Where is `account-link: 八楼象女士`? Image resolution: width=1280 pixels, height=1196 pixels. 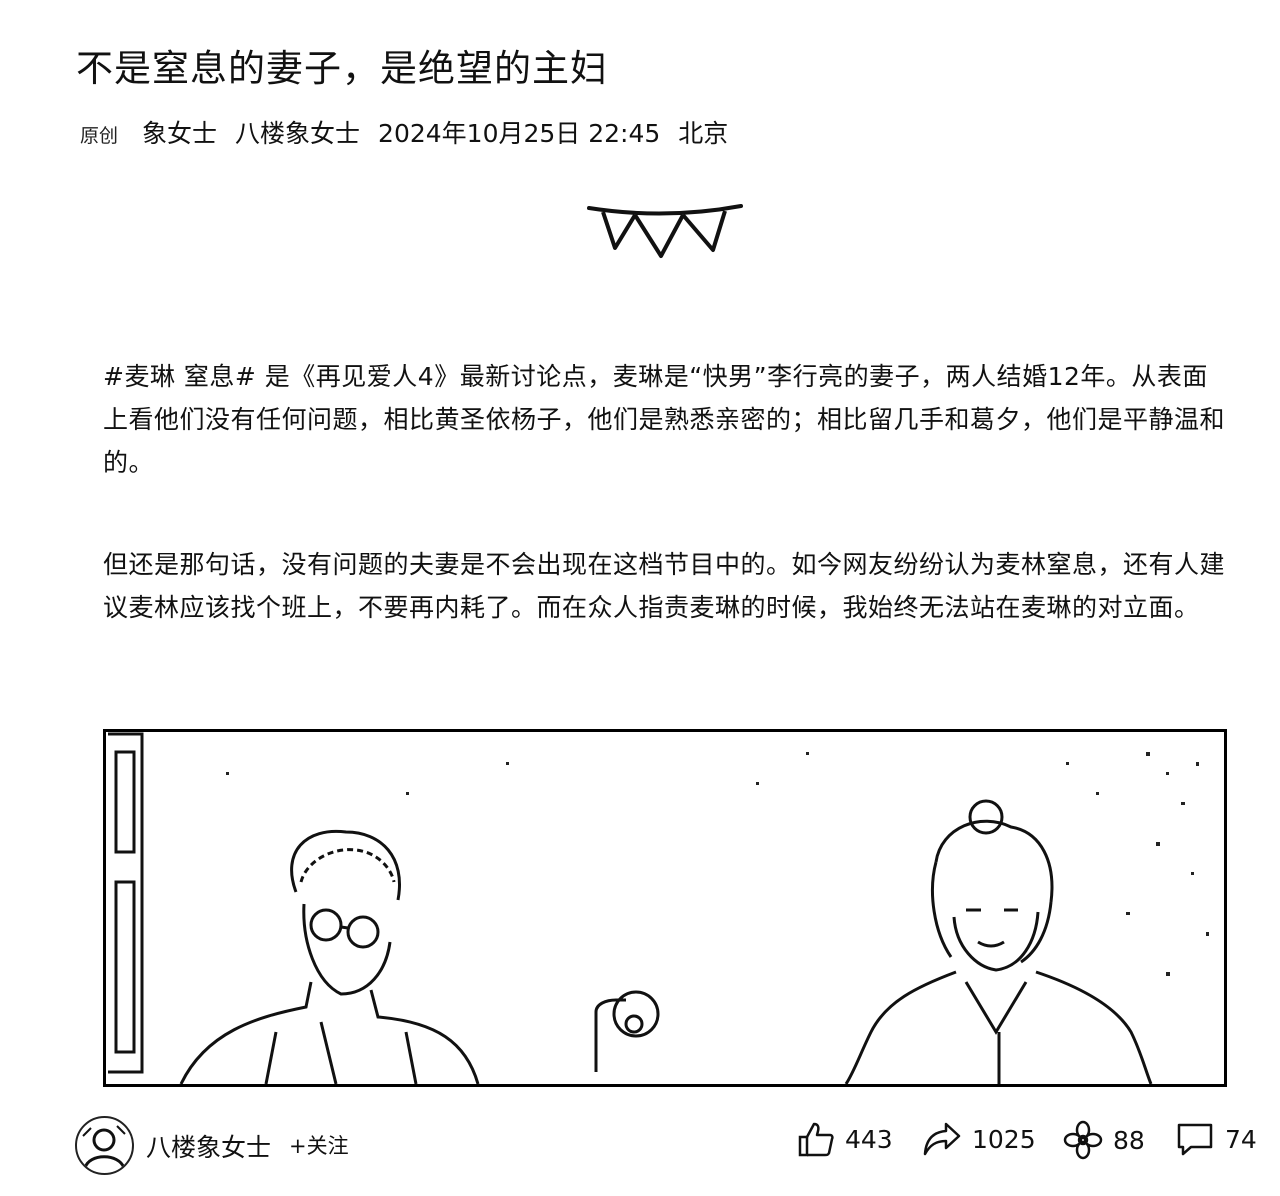 account-link: 八楼象女士 is located at coordinates (297, 132).